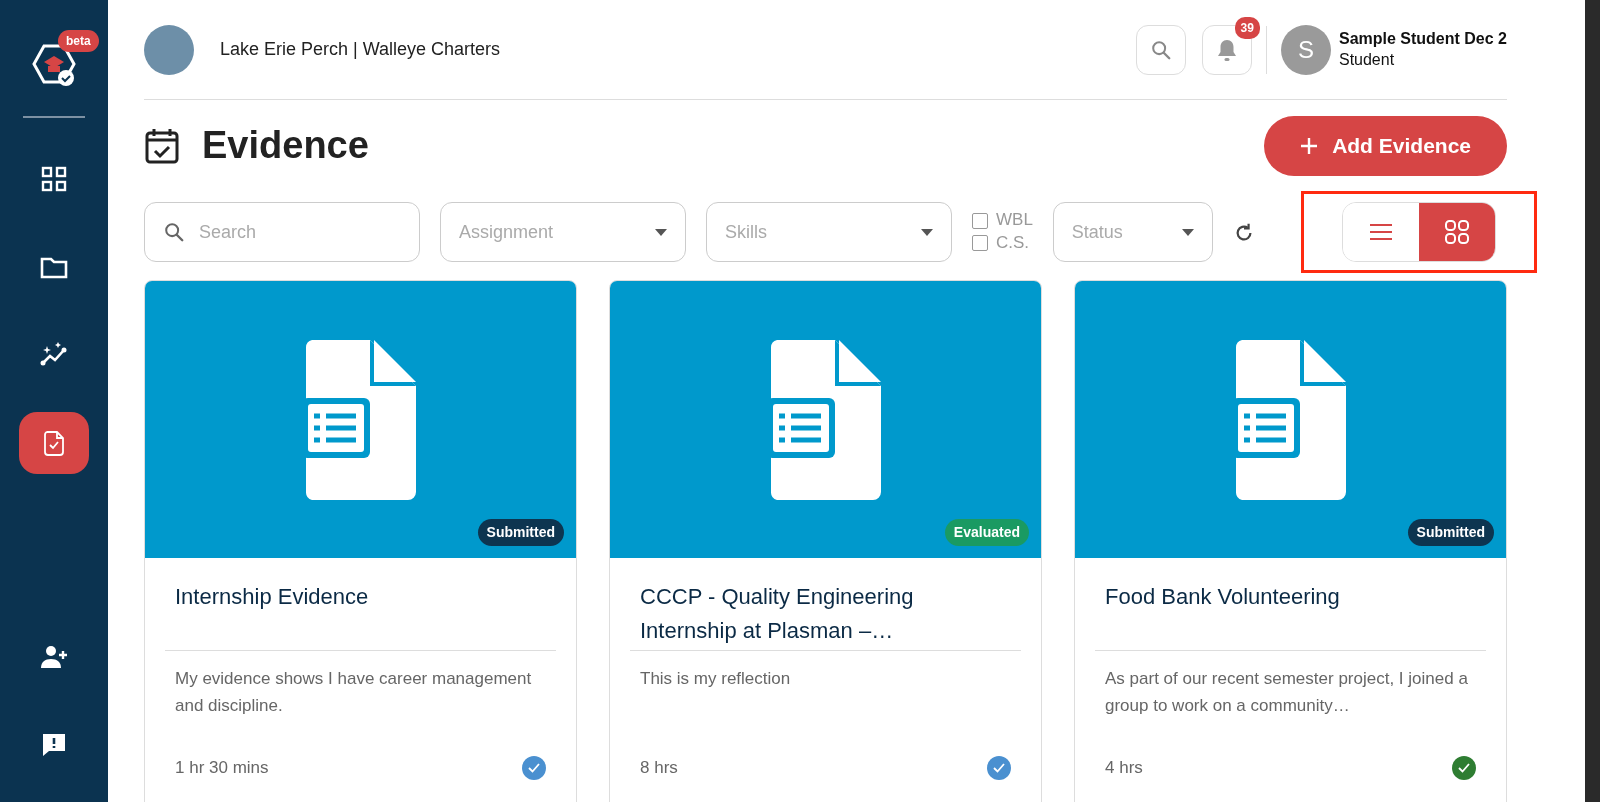 This screenshot has width=1600, height=802. I want to click on duration-text: 8 hrs, so click(659, 768).